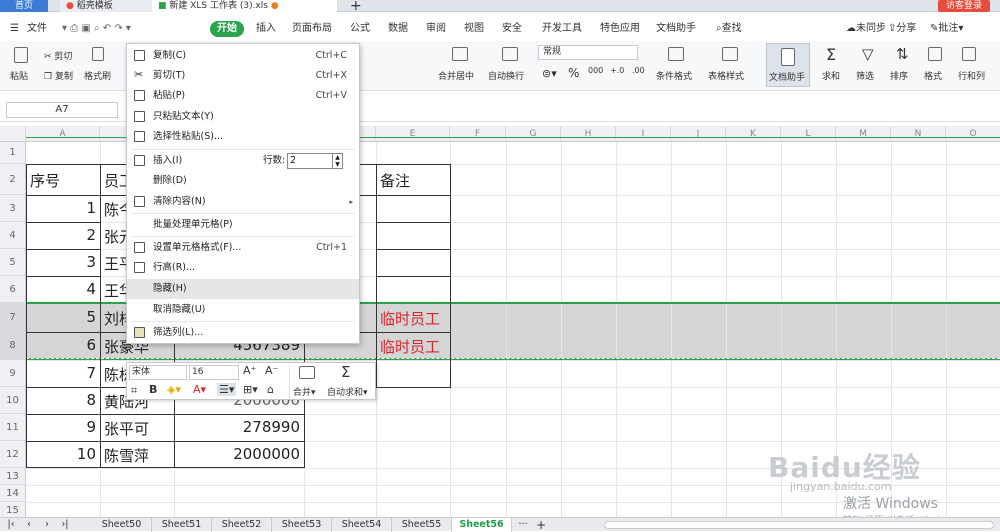 Image resolution: width=1000 pixels, height=532 pixels. Describe the element at coordinates (946, 29) in the screenshot. I see `comment-button: ✎批注▾` at that location.